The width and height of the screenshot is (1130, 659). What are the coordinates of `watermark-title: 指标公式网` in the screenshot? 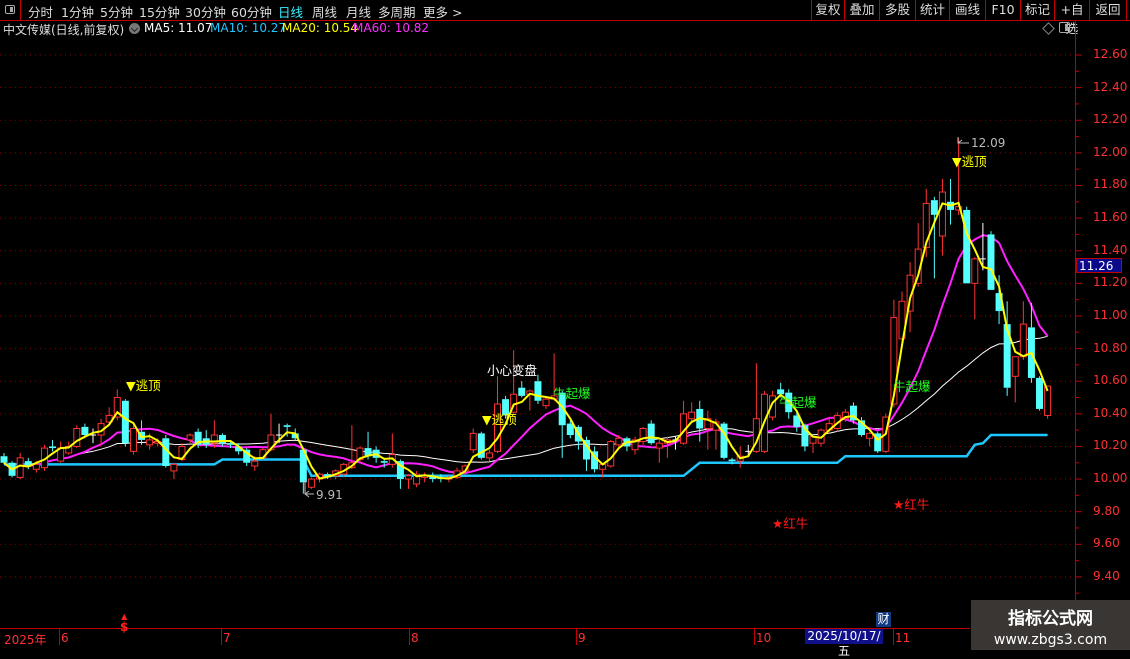 It's located at (1050, 619).